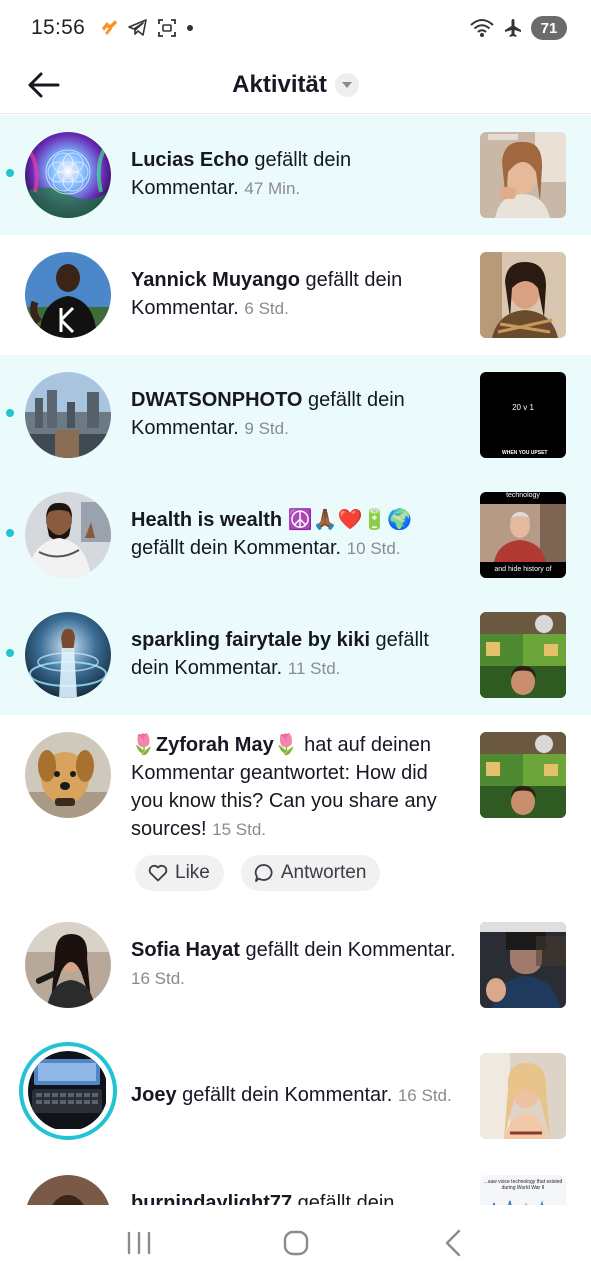 Image resolution: width=591 pixels, height=1280 pixels. I want to click on app-header: Aktivität, so click(295, 85).